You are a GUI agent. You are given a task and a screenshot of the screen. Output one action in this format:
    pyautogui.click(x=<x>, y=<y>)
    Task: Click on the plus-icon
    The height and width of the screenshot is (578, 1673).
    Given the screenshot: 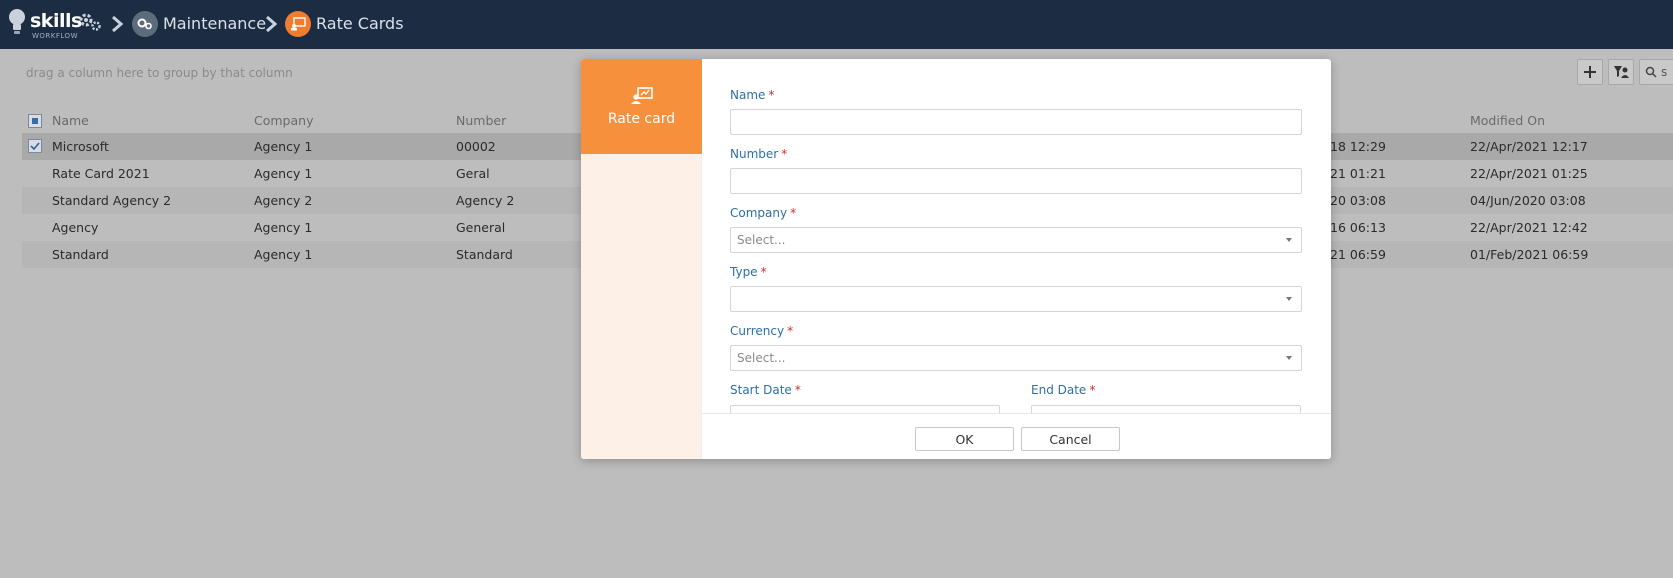 What is the action you would take?
    pyautogui.click(x=1590, y=72)
    